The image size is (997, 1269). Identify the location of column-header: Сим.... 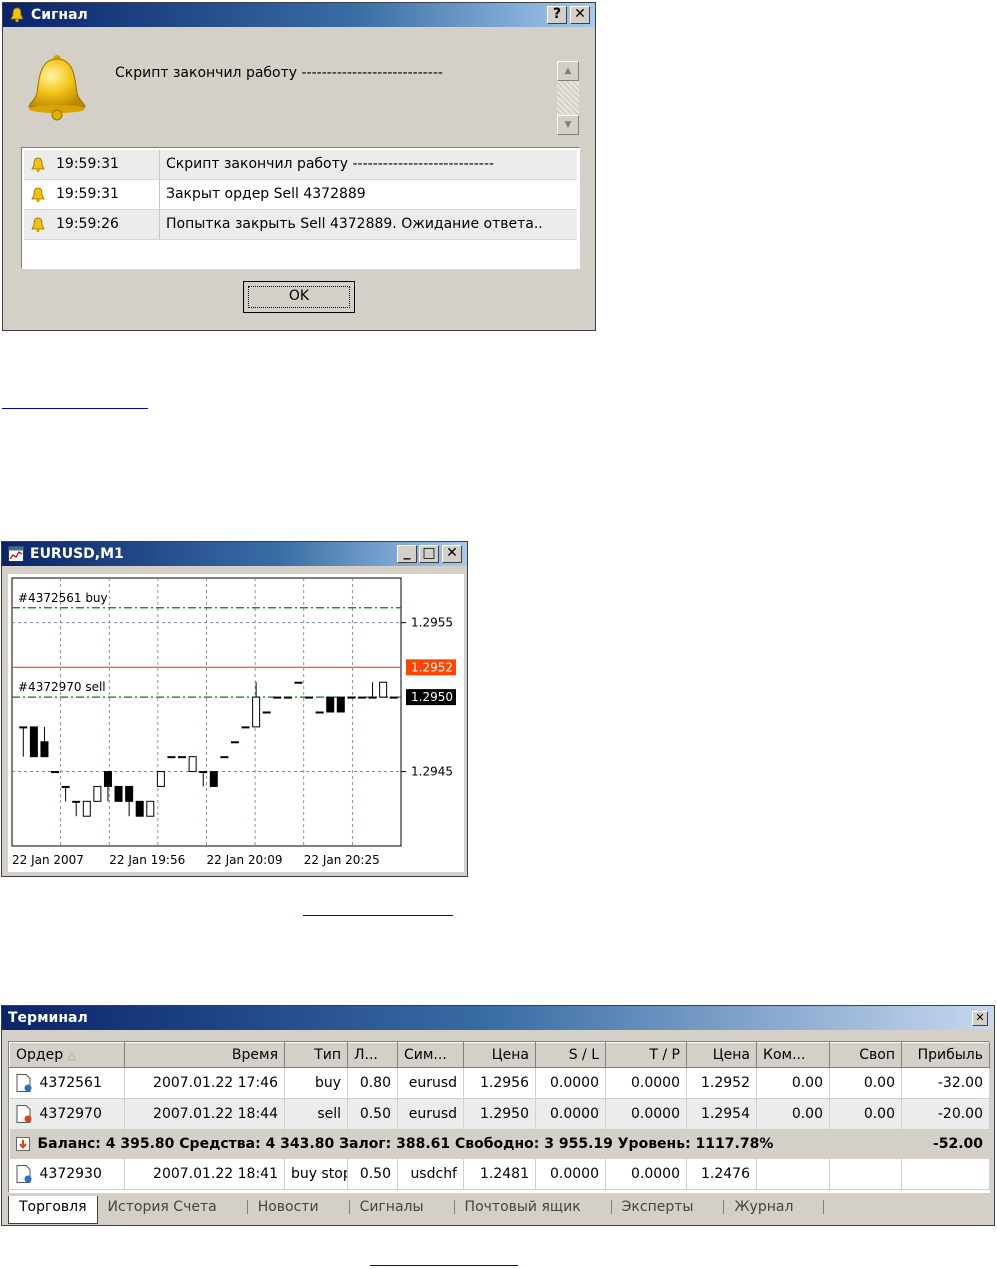
(430, 1055).